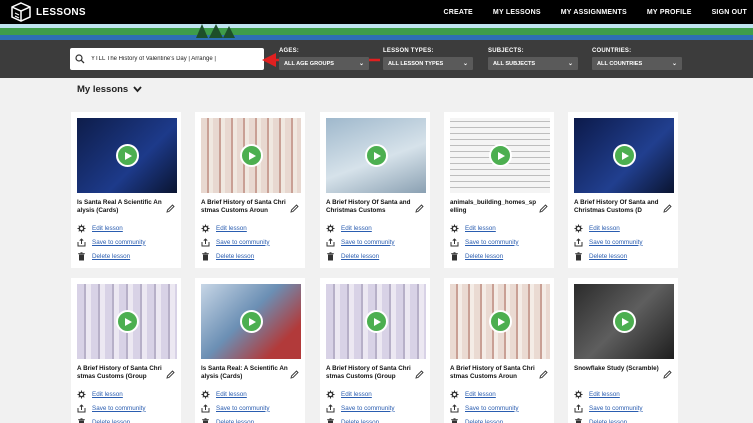 Image resolution: width=753 pixels, height=423 pixels. What do you see at coordinates (514, 63) in the screenshot?
I see `subjects-select-value: ALL SUBJECTS` at bounding box center [514, 63].